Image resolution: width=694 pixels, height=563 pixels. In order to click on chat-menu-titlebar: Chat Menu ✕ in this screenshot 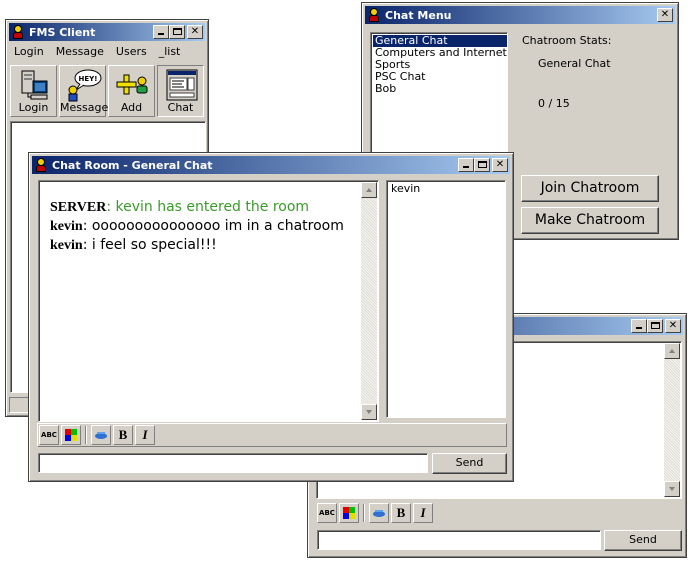, I will do `click(520, 15)`.